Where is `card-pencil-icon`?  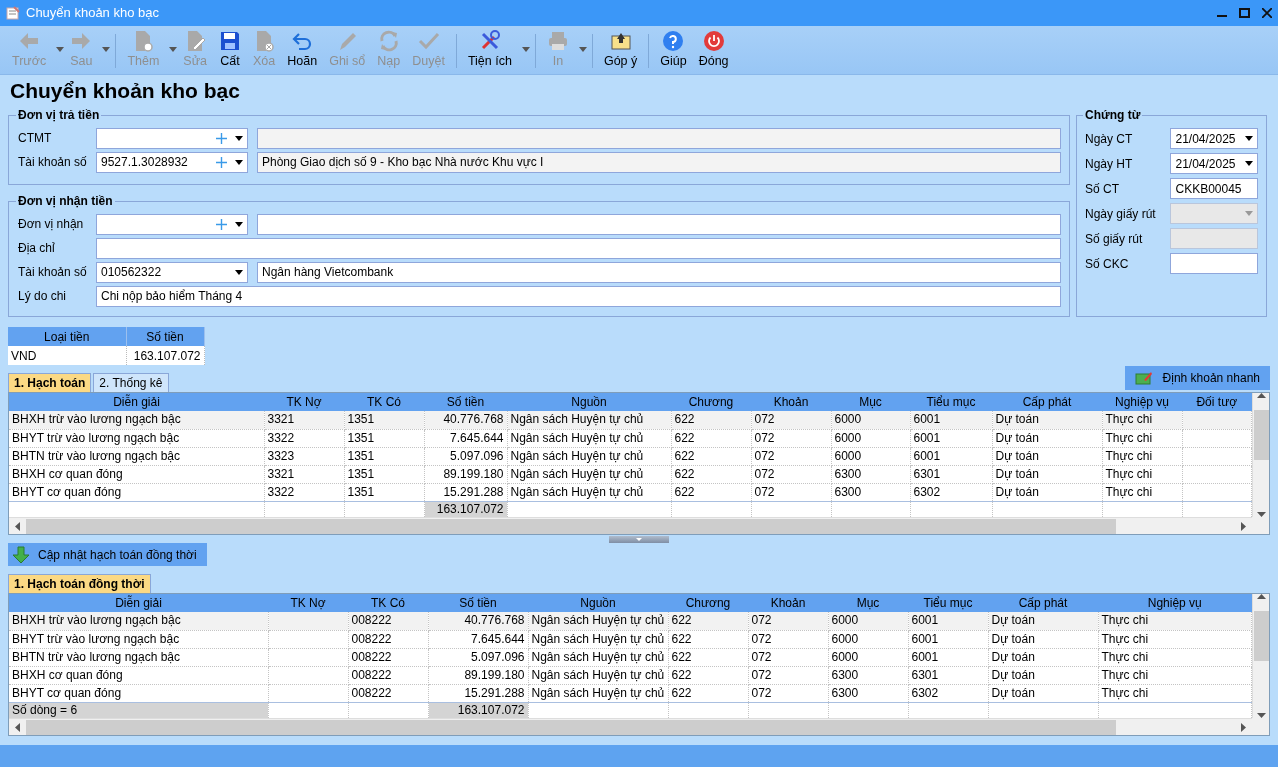 card-pencil-icon is located at coordinates (1143, 378).